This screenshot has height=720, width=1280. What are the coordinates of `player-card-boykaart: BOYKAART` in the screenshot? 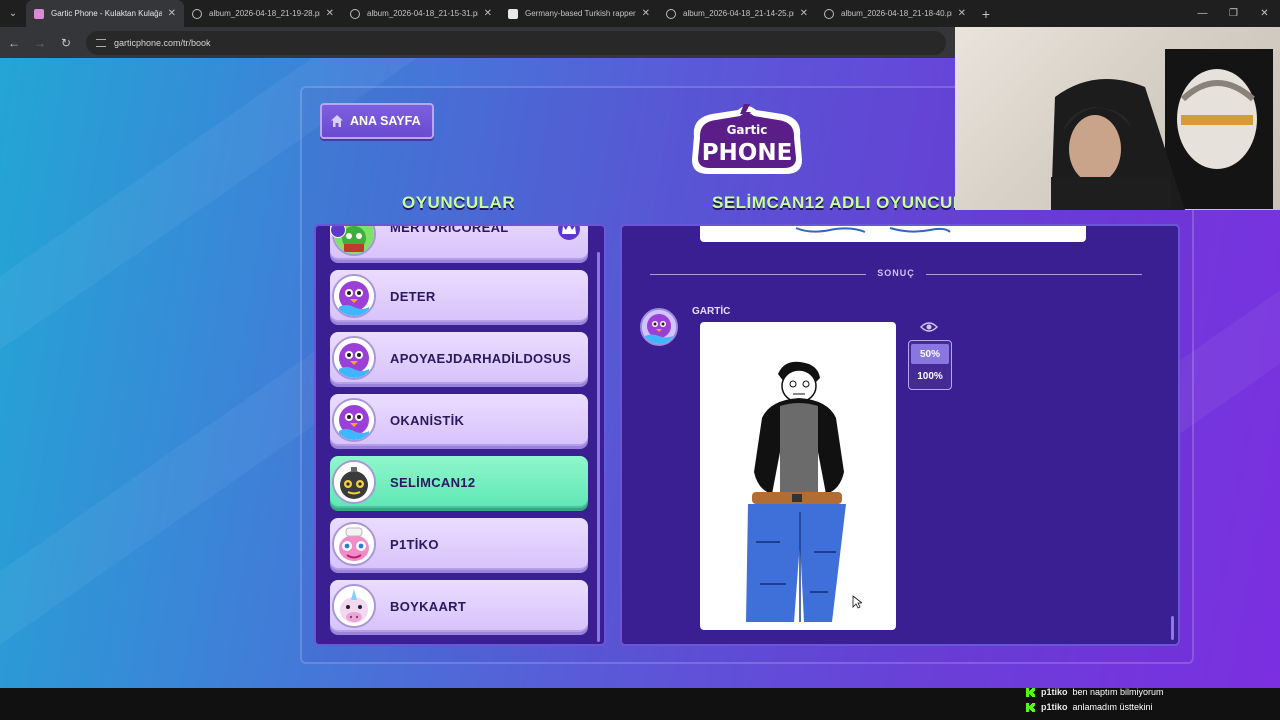 It's located at (459, 606).